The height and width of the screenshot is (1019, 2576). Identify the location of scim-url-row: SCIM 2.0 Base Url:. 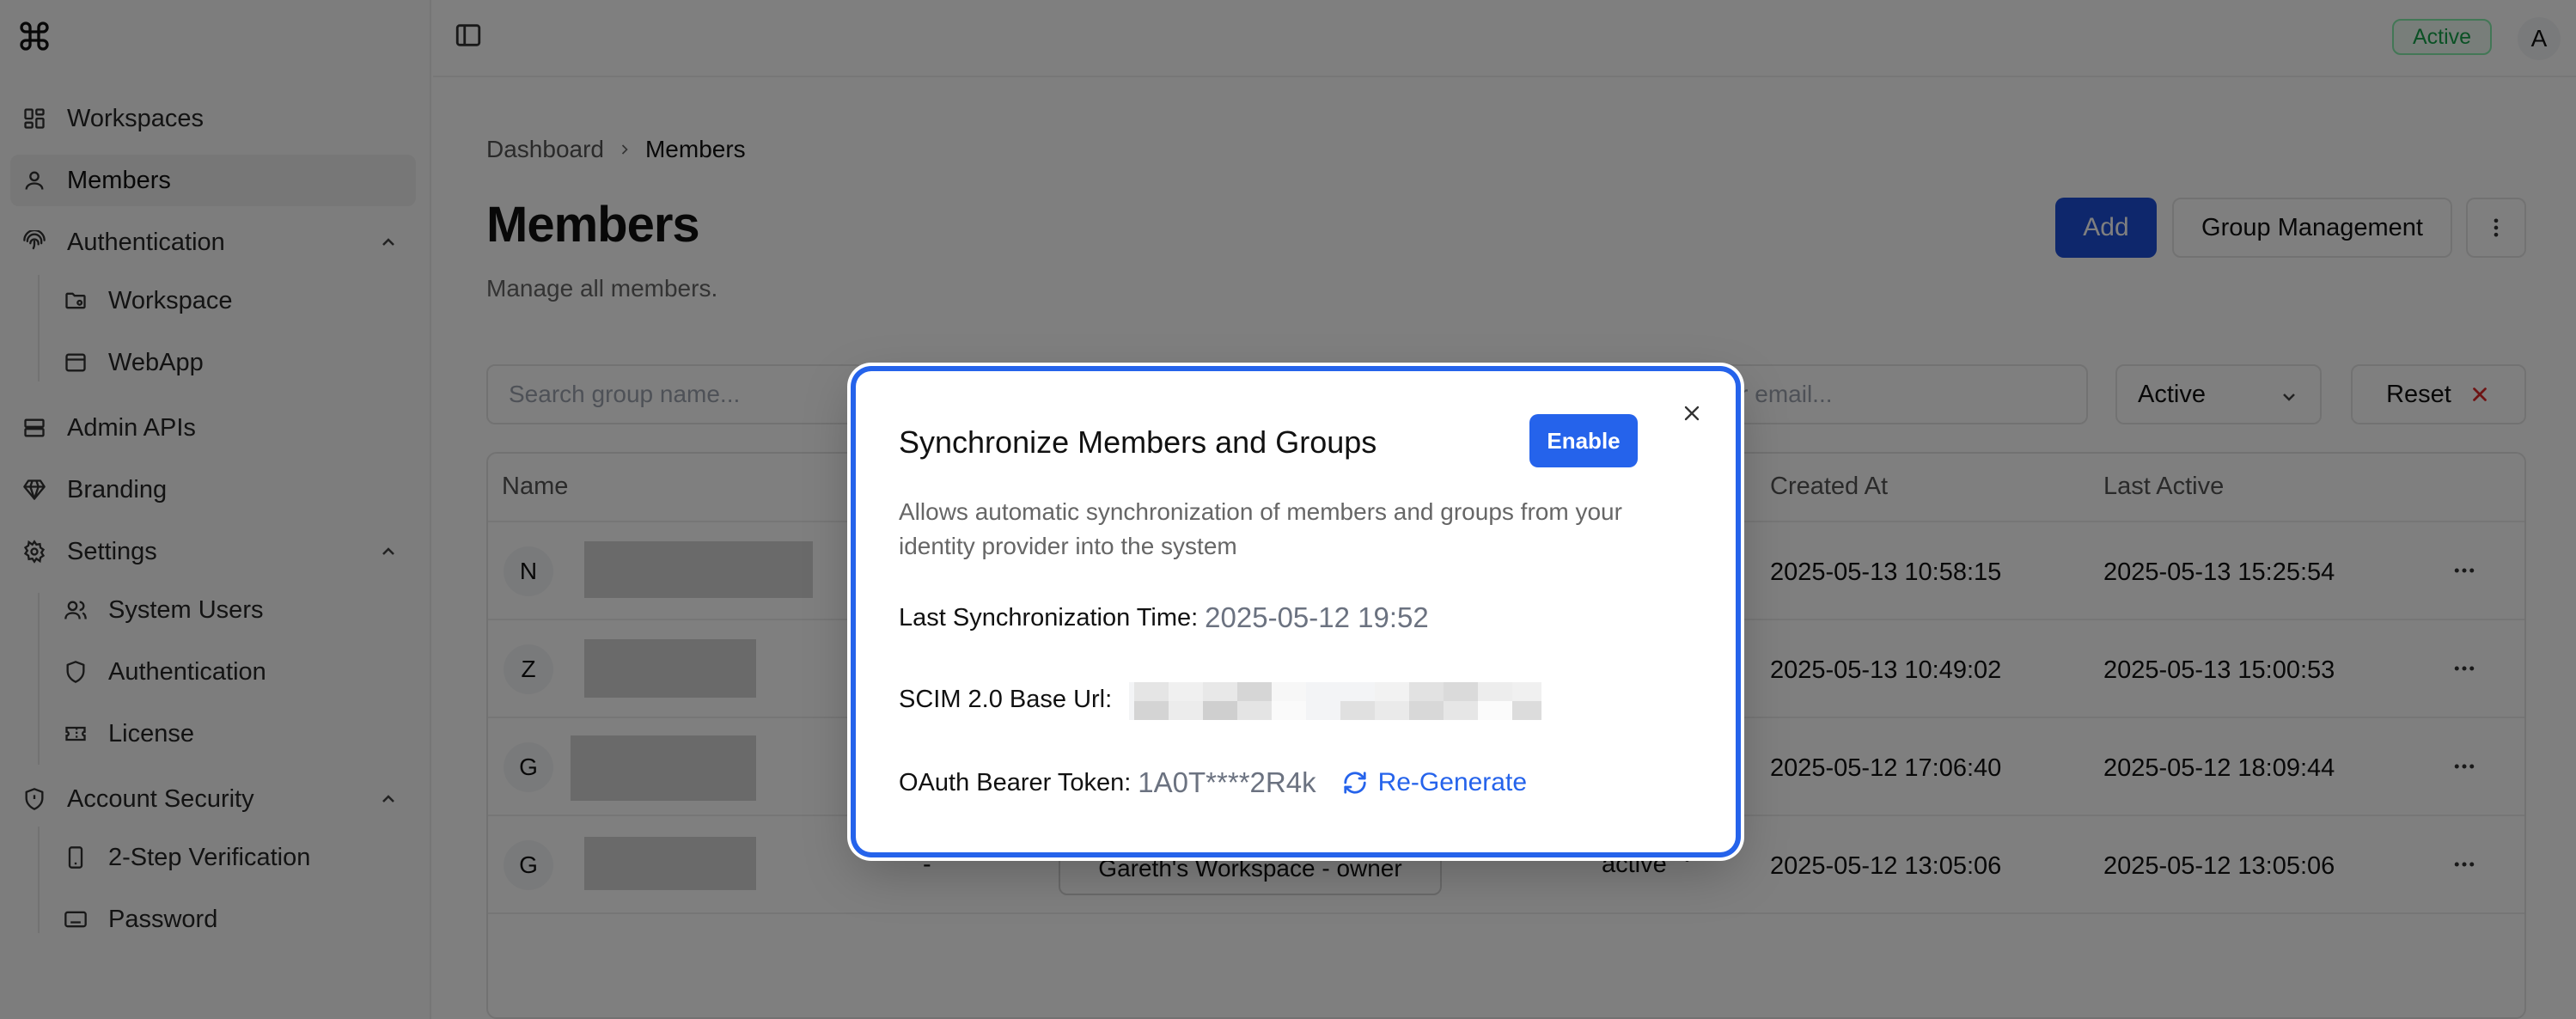
(1005, 700).